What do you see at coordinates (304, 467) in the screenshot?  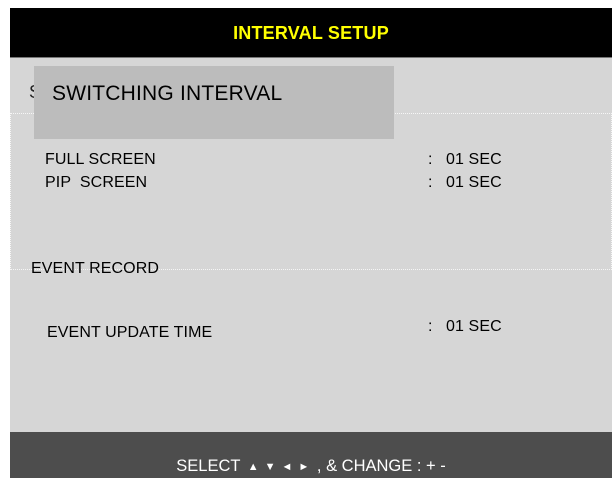 I see `right-arrow-icon: ►` at bounding box center [304, 467].